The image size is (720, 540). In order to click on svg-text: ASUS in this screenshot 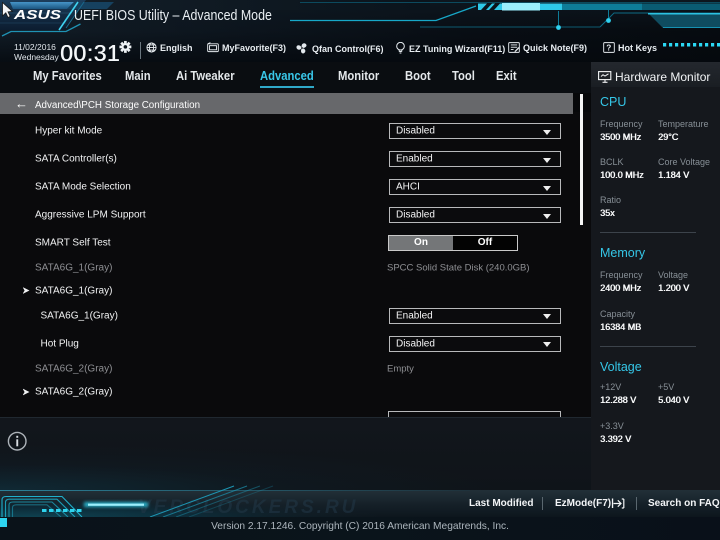, I will do `click(37, 15)`.